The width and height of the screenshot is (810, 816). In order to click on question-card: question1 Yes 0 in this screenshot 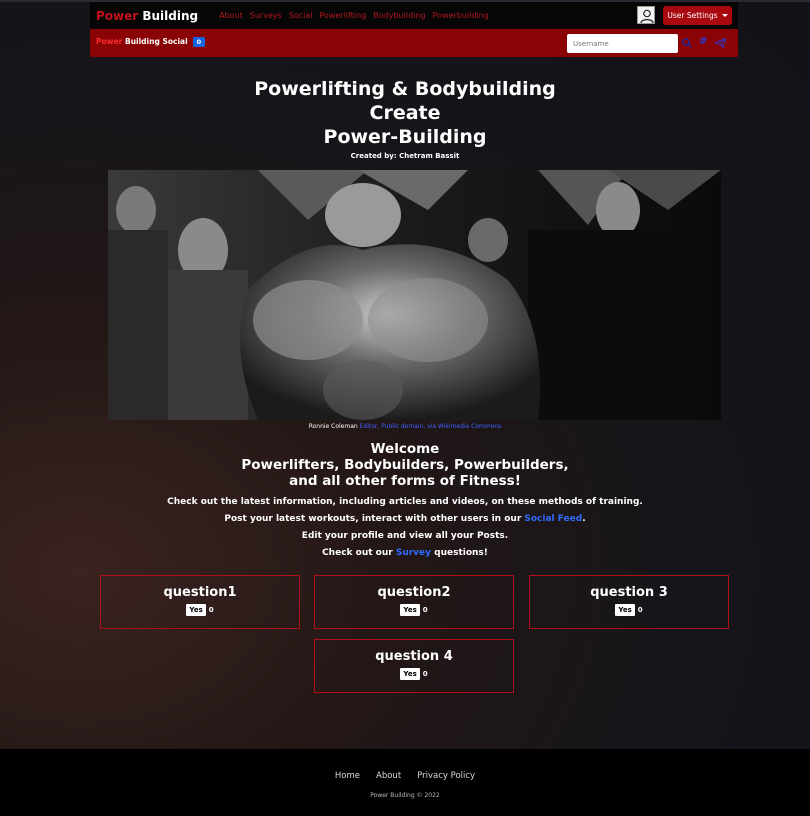, I will do `click(200, 602)`.